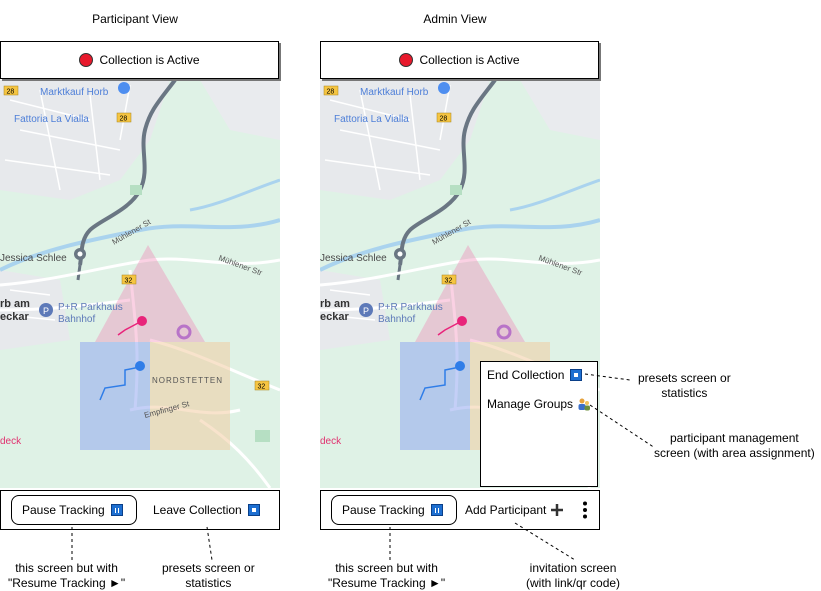 The width and height of the screenshot is (821, 591). I want to click on end-collection-label: End Collection, so click(526, 375).